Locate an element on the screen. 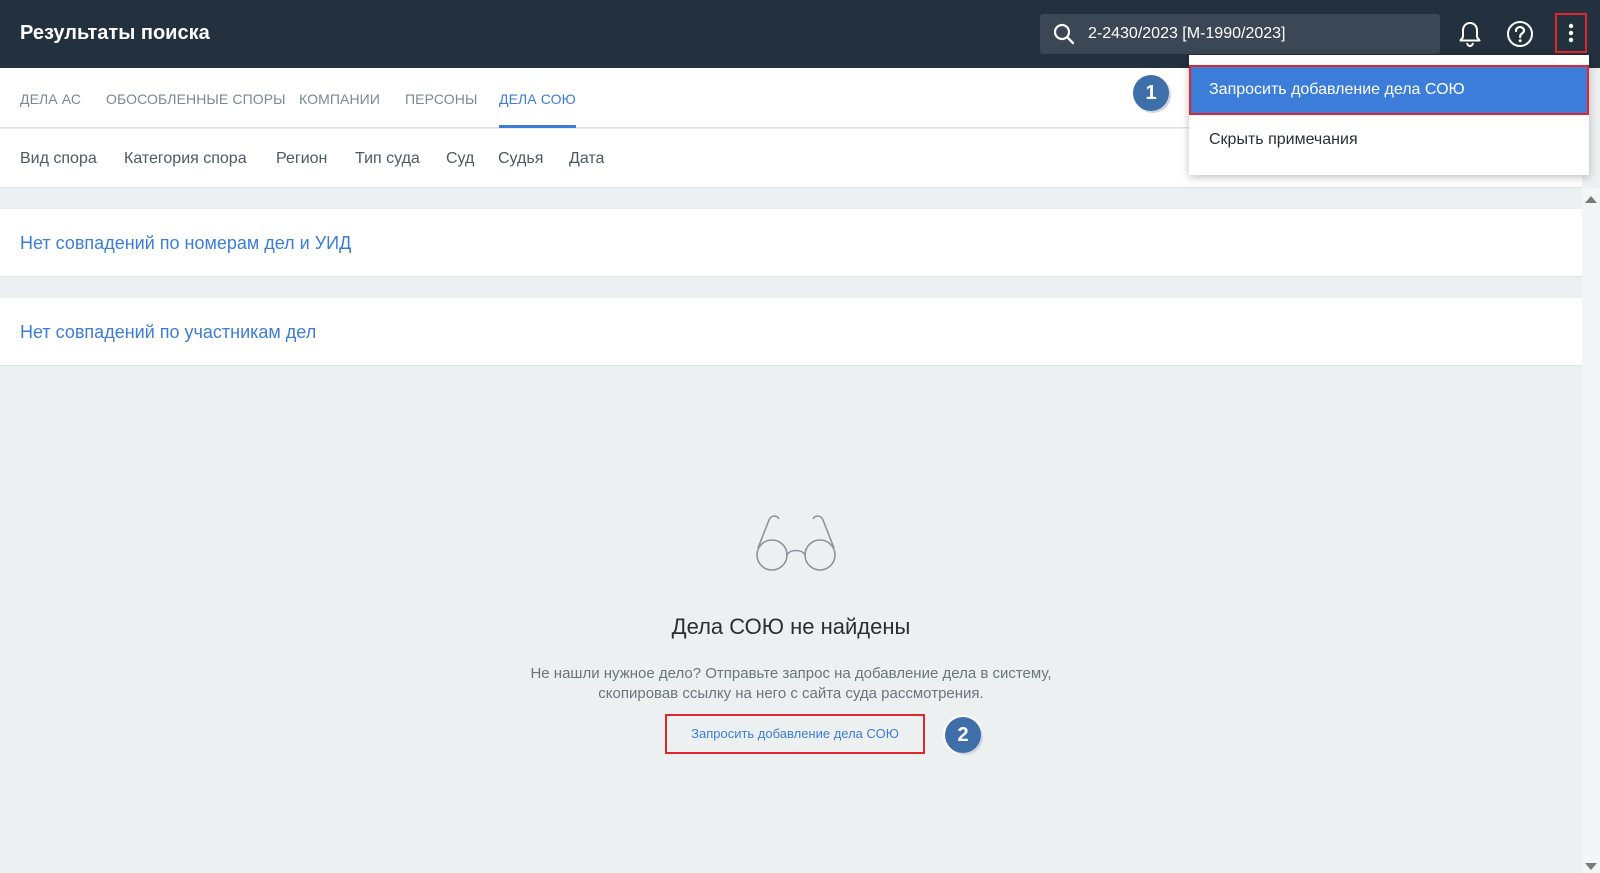 Image resolution: width=1600 pixels, height=873 pixels. scroll-down-icon is located at coordinates (1591, 866).